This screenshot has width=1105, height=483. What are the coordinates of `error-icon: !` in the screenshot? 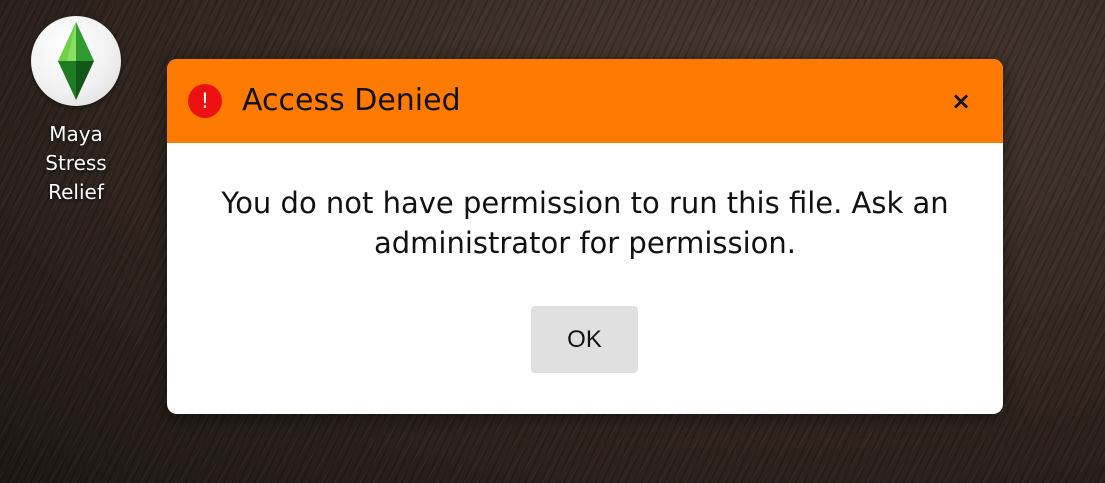 It's located at (205, 101).